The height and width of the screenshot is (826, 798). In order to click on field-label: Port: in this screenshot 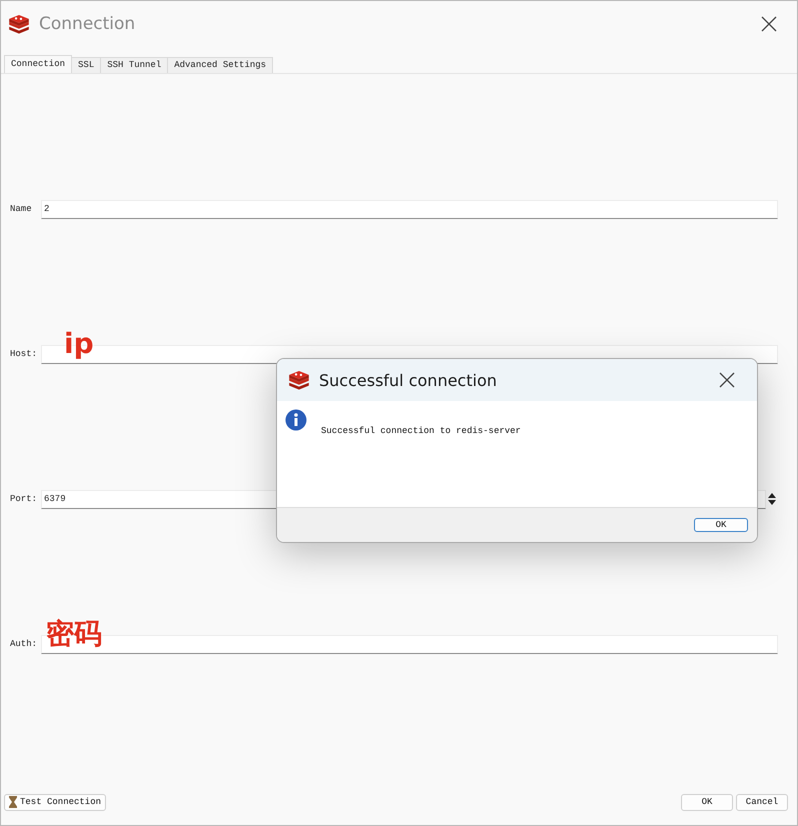, I will do `click(23, 499)`.